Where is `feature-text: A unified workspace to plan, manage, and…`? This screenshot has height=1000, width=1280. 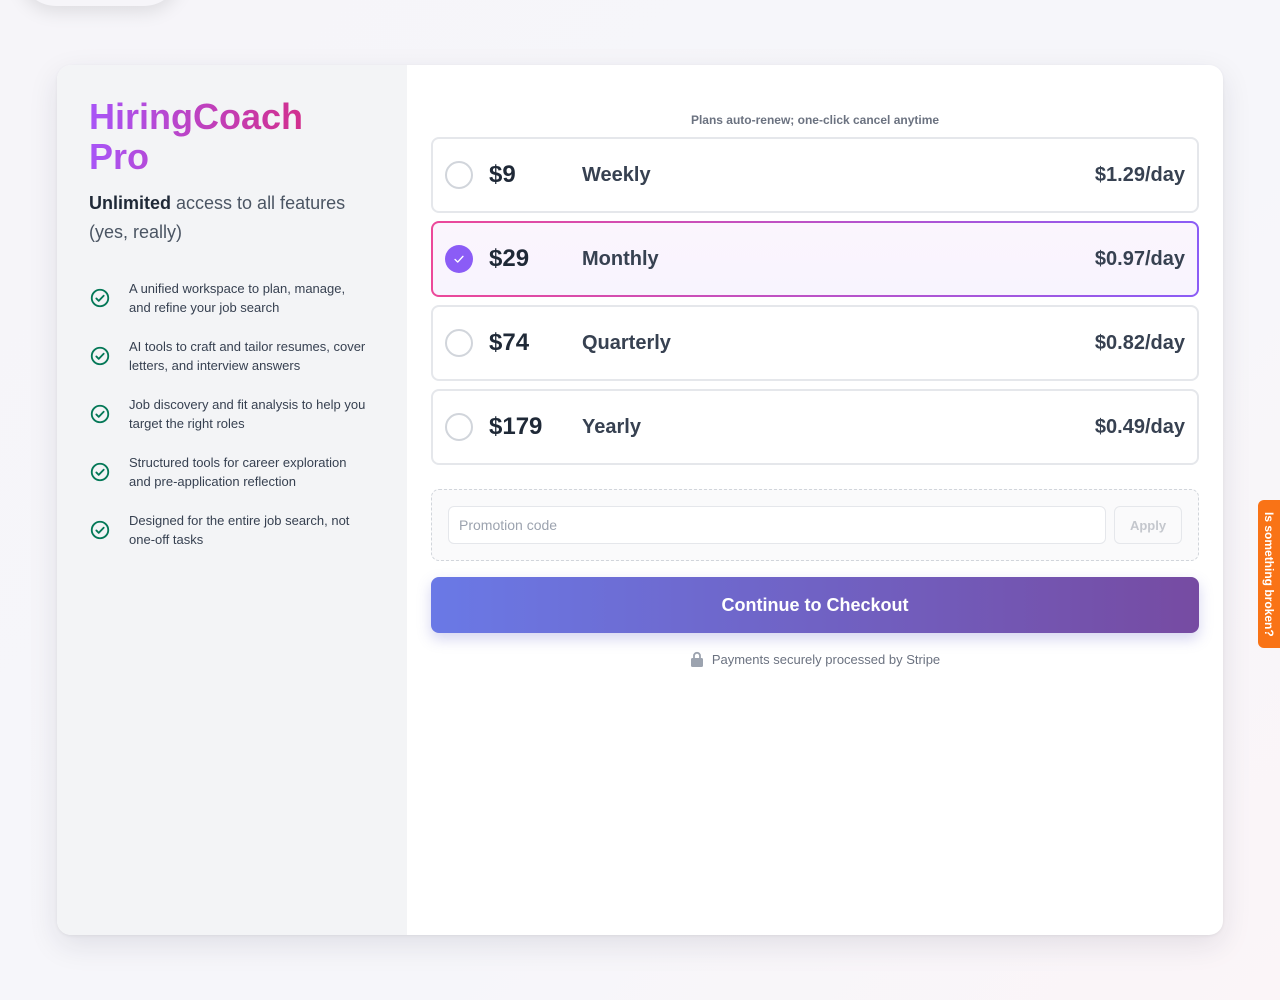
feature-text: A unified workspace to plan, manage, and… is located at coordinates (237, 298).